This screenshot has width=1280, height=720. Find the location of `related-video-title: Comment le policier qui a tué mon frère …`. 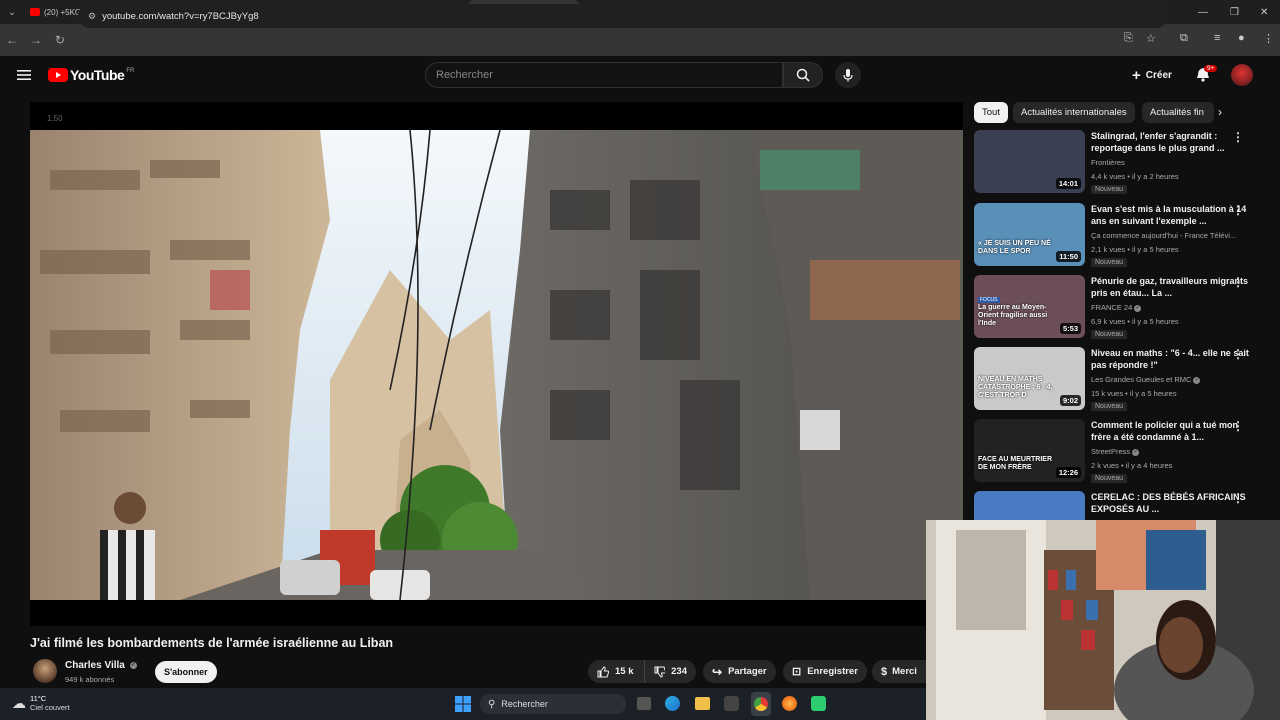

related-video-title: Comment le policier qui a tué mon frère … is located at coordinates (1170, 431).